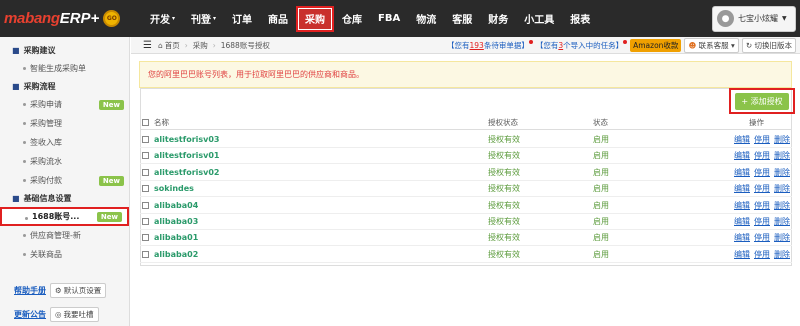  I want to click on sidebar-item: 供应商管理-新, so click(64, 235).